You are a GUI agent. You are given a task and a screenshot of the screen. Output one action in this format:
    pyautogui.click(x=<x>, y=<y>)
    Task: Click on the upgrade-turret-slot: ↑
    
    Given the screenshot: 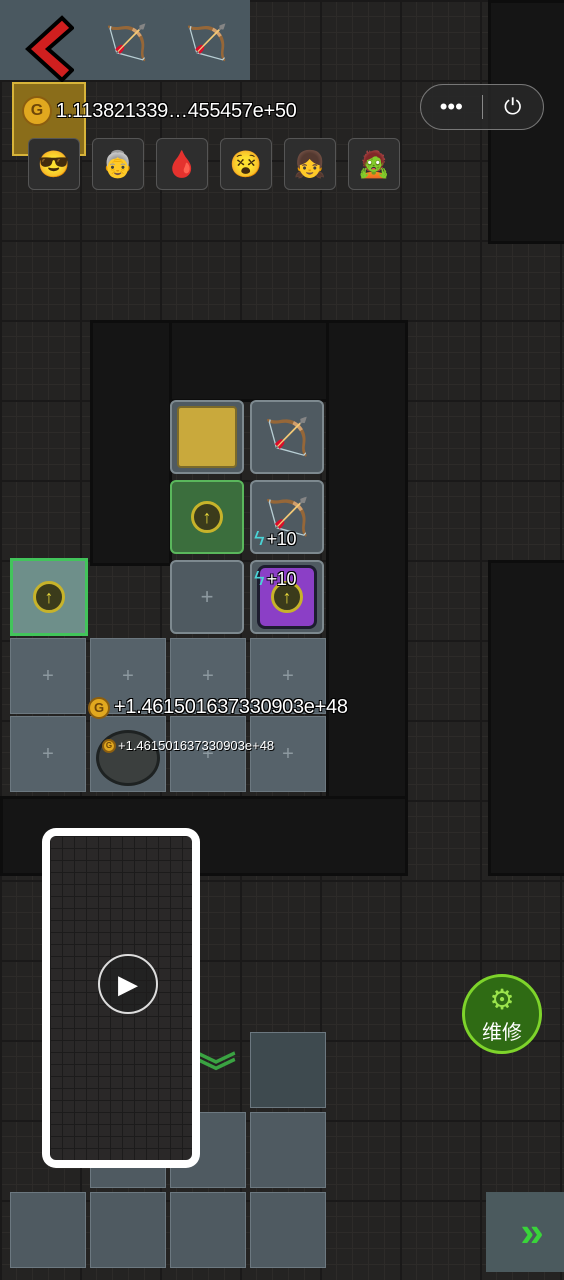 What is the action you would take?
    pyautogui.click(x=207, y=517)
    